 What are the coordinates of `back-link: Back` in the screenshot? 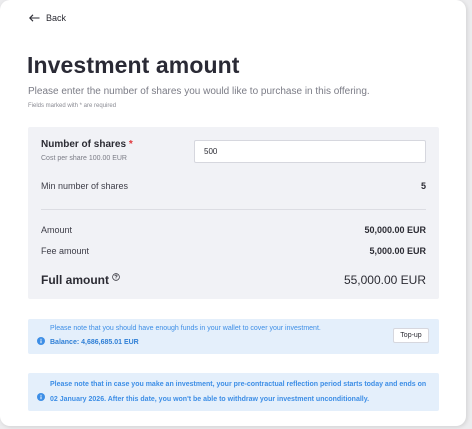 It's located at (47, 18).